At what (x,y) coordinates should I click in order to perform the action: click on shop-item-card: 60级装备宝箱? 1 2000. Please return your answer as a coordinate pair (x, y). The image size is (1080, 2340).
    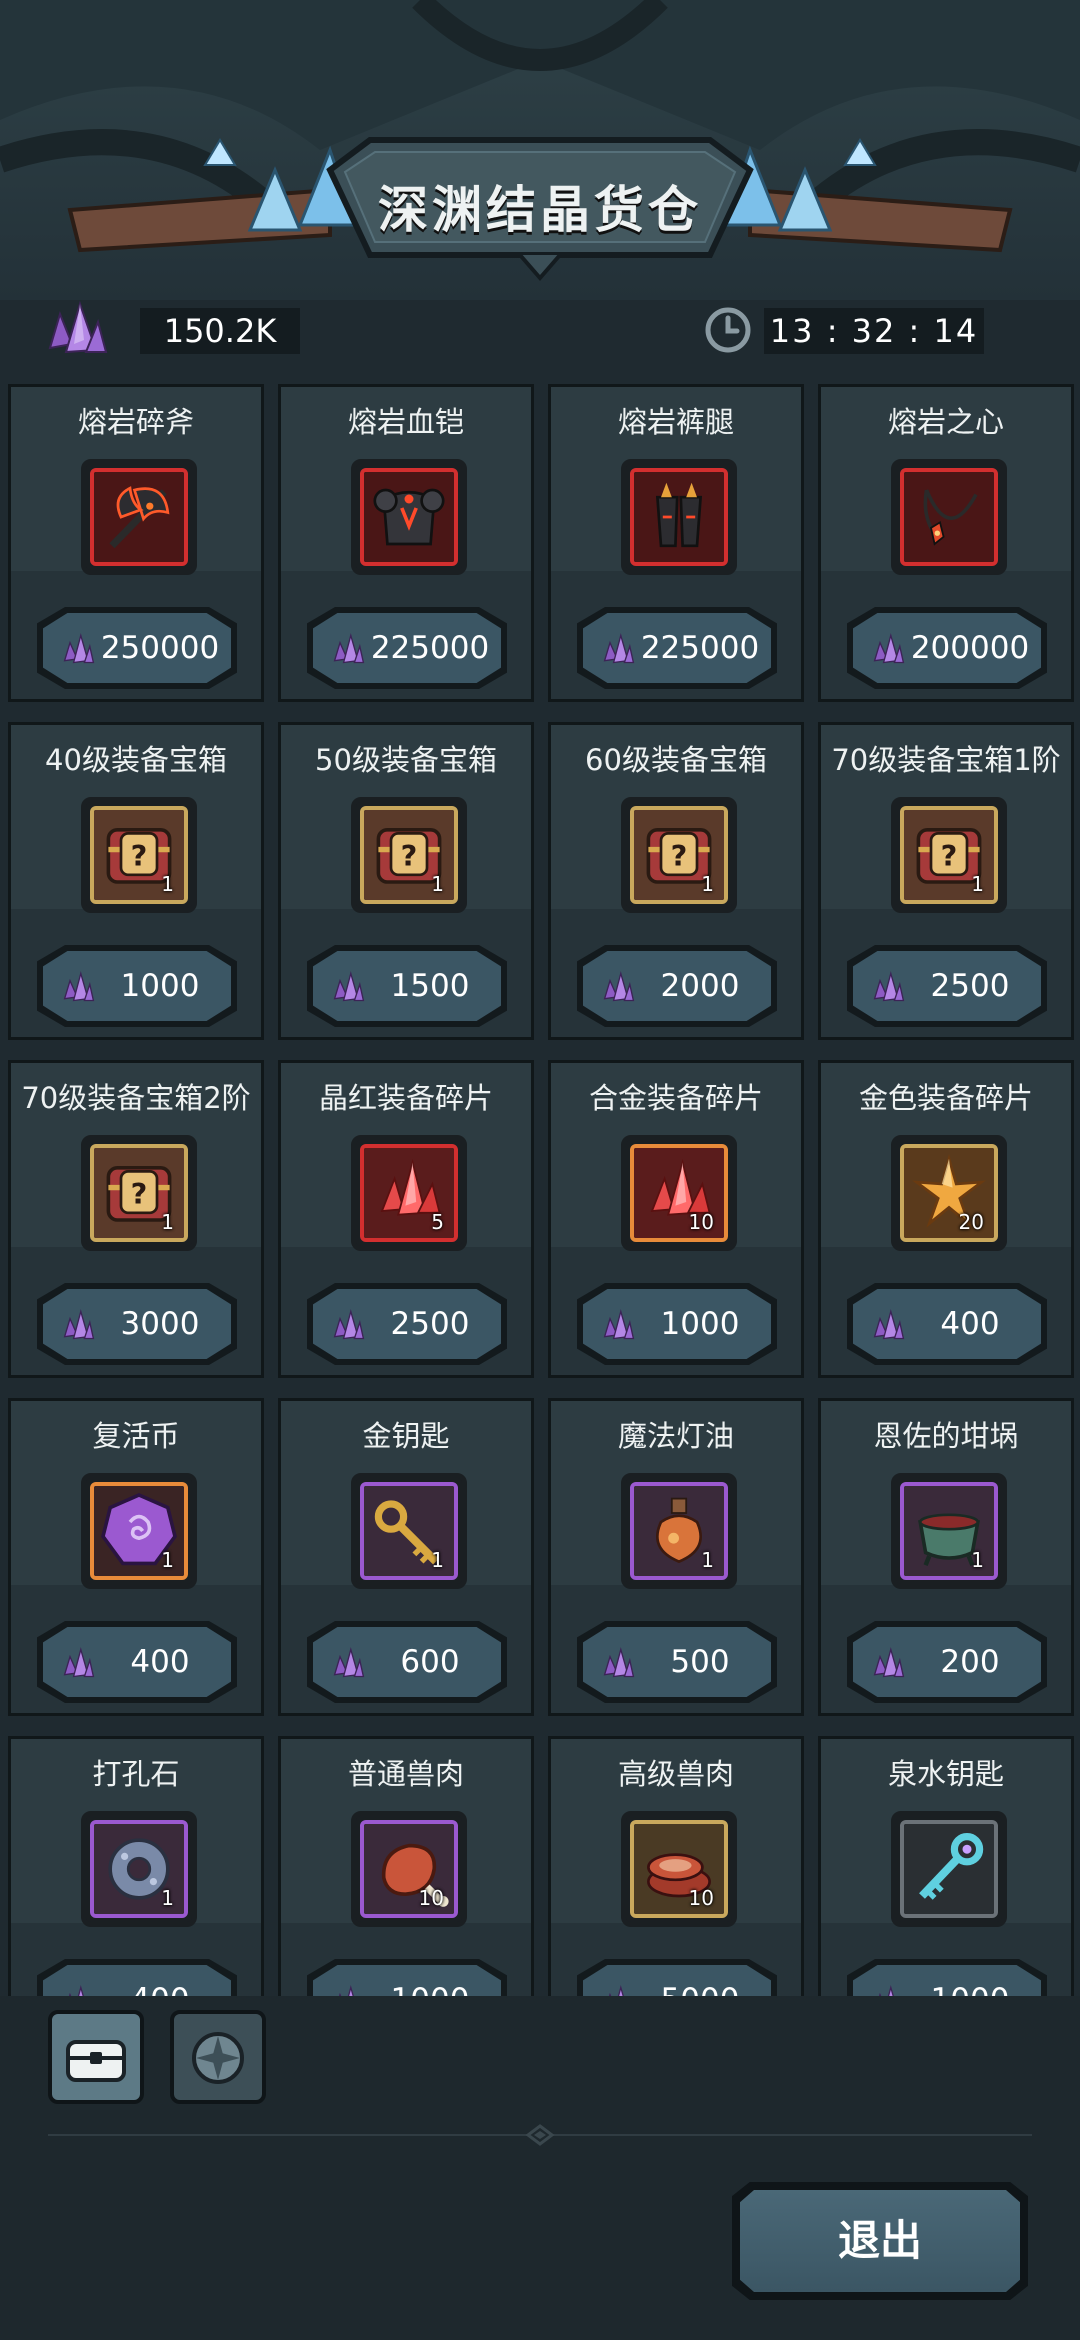
    Looking at the image, I should click on (676, 881).